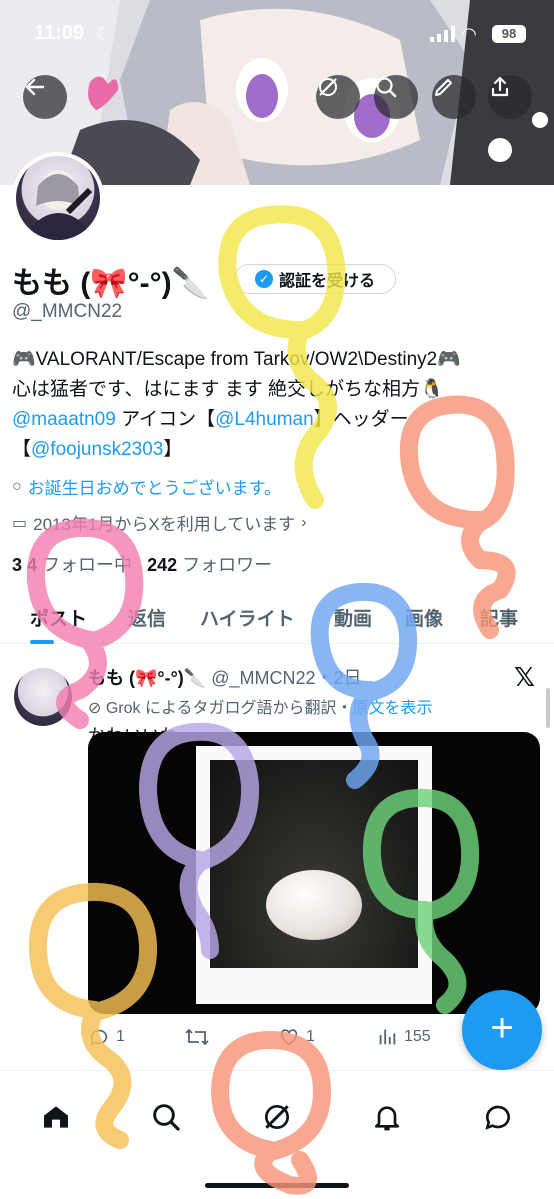  I want to click on profile-name: もも (🎀°-°)🔪, so click(111, 283).